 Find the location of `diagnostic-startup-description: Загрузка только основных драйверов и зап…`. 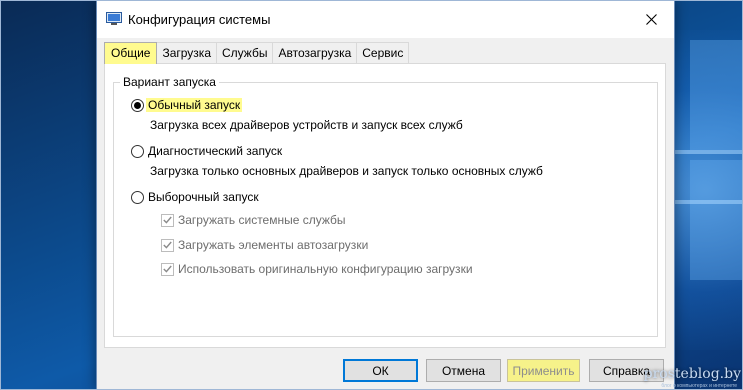

diagnostic-startup-description: Загрузка только основных драйверов и зап… is located at coordinates (346, 171).